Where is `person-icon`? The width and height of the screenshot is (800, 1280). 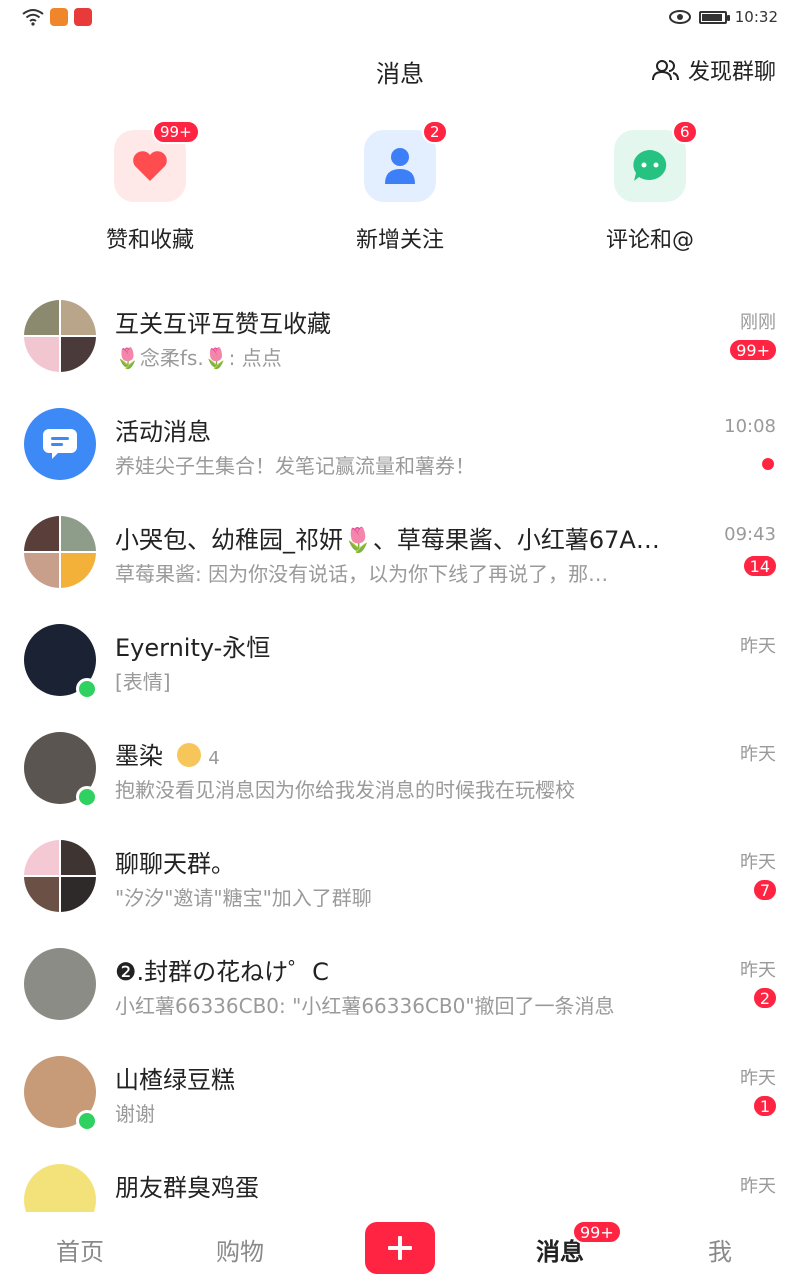 person-icon is located at coordinates (400, 166).